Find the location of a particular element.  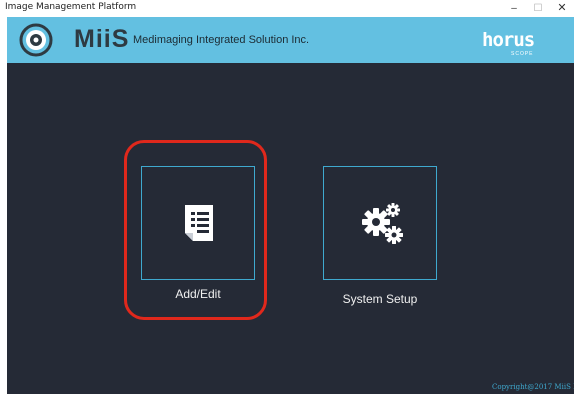

gears-icon is located at coordinates (382, 223).